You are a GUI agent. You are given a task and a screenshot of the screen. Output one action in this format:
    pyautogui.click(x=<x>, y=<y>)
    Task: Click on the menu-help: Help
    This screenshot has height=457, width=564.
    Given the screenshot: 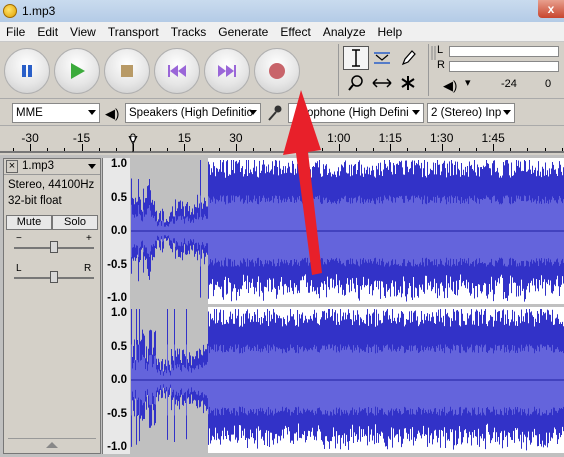 What is the action you would take?
    pyautogui.click(x=390, y=32)
    